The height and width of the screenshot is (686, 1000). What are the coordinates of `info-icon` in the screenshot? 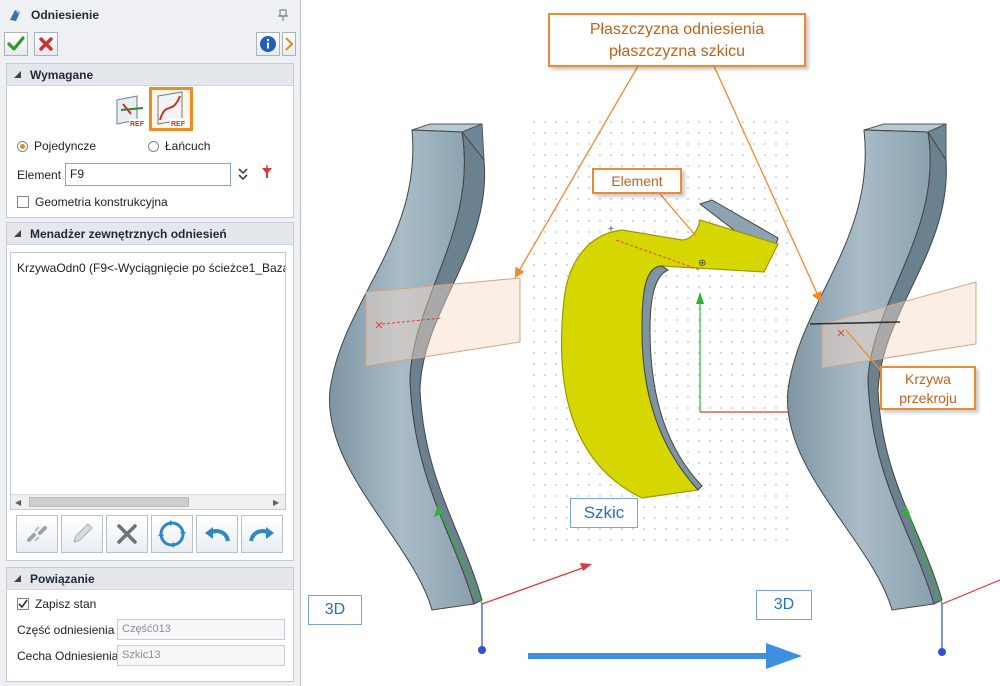 It's located at (268, 44).